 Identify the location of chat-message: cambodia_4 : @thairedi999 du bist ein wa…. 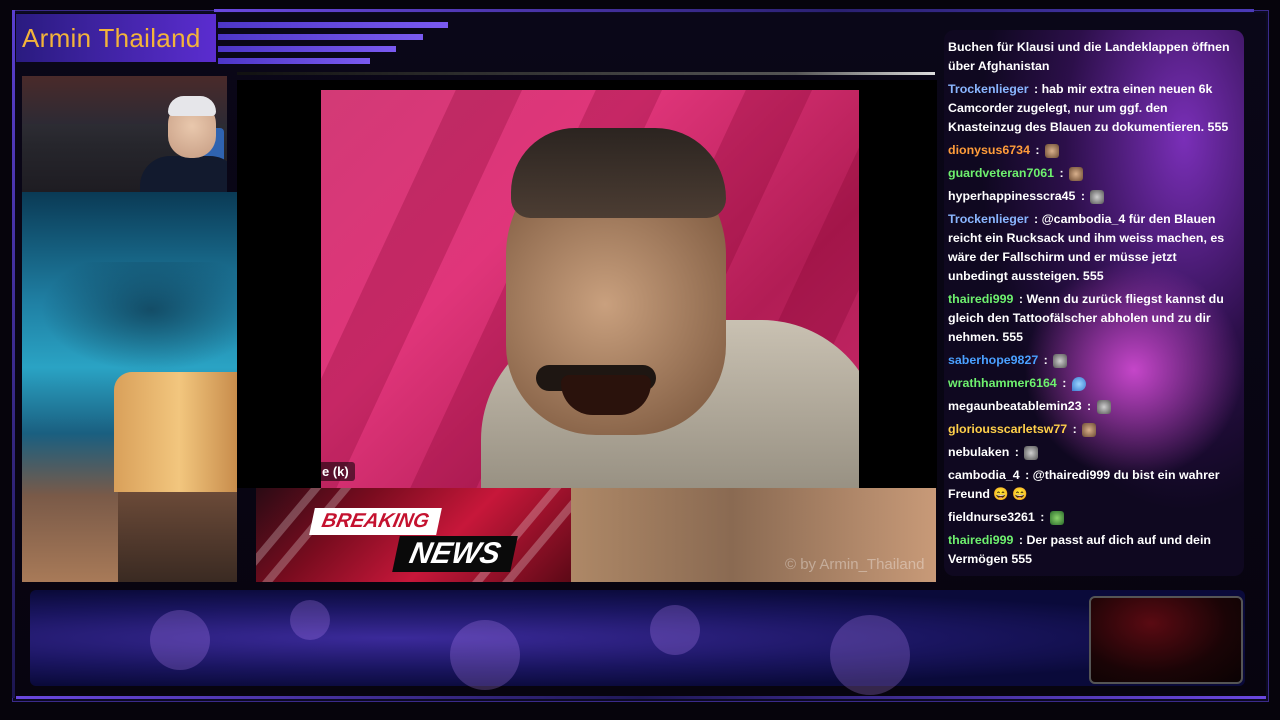
(1084, 484).